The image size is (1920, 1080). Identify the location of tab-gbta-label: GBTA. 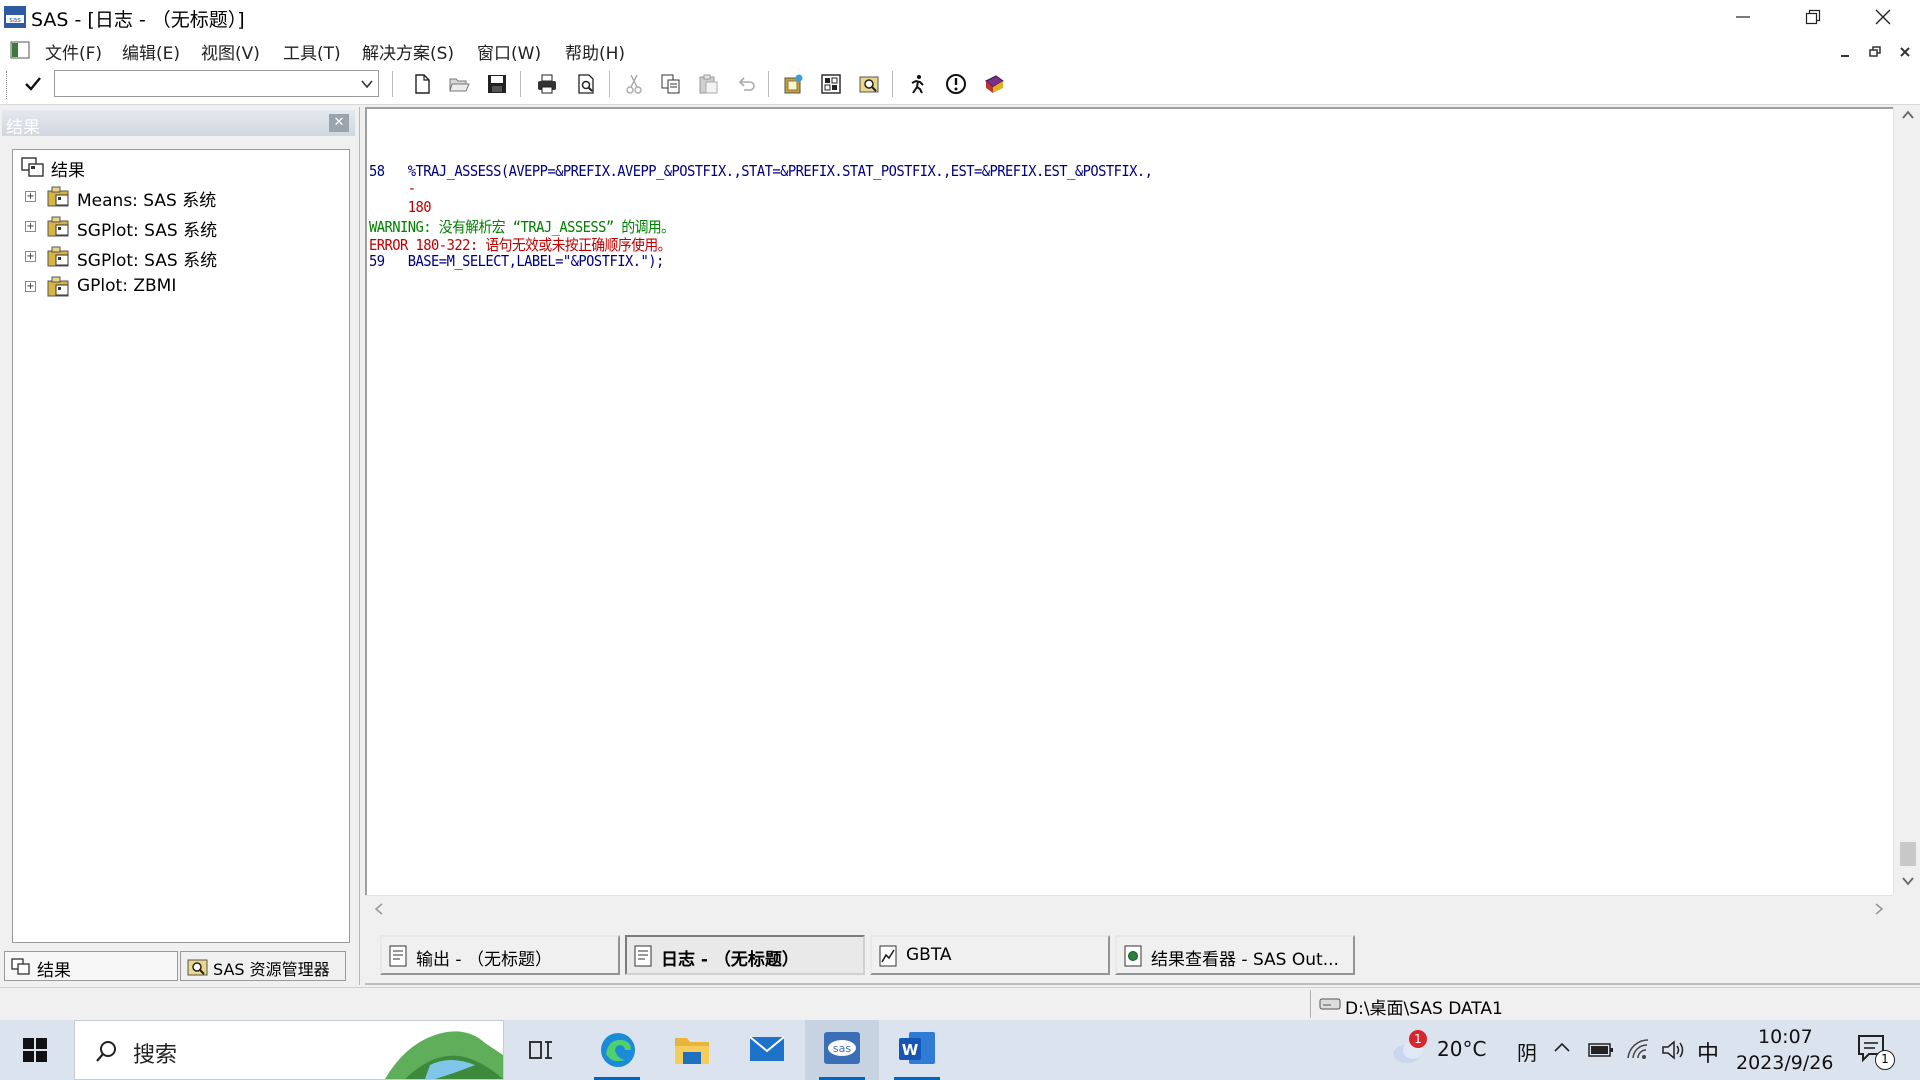
(929, 955).